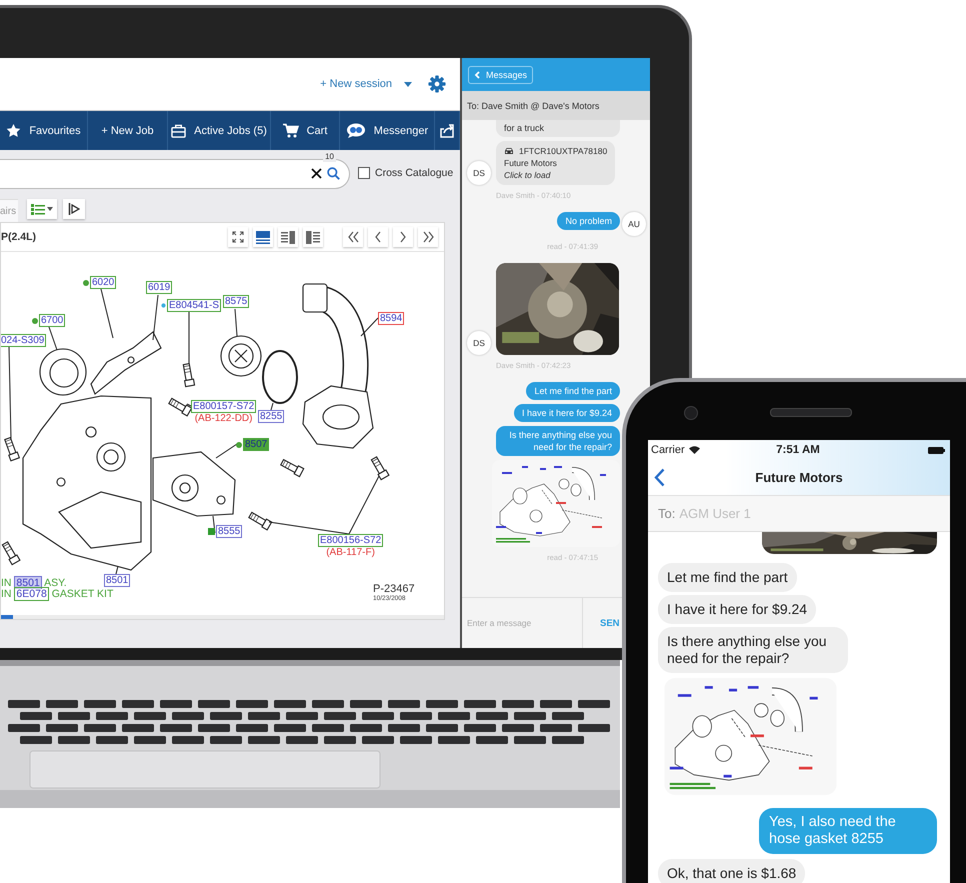  Describe the element at coordinates (316, 173) in the screenshot. I see `clear-icon` at that location.